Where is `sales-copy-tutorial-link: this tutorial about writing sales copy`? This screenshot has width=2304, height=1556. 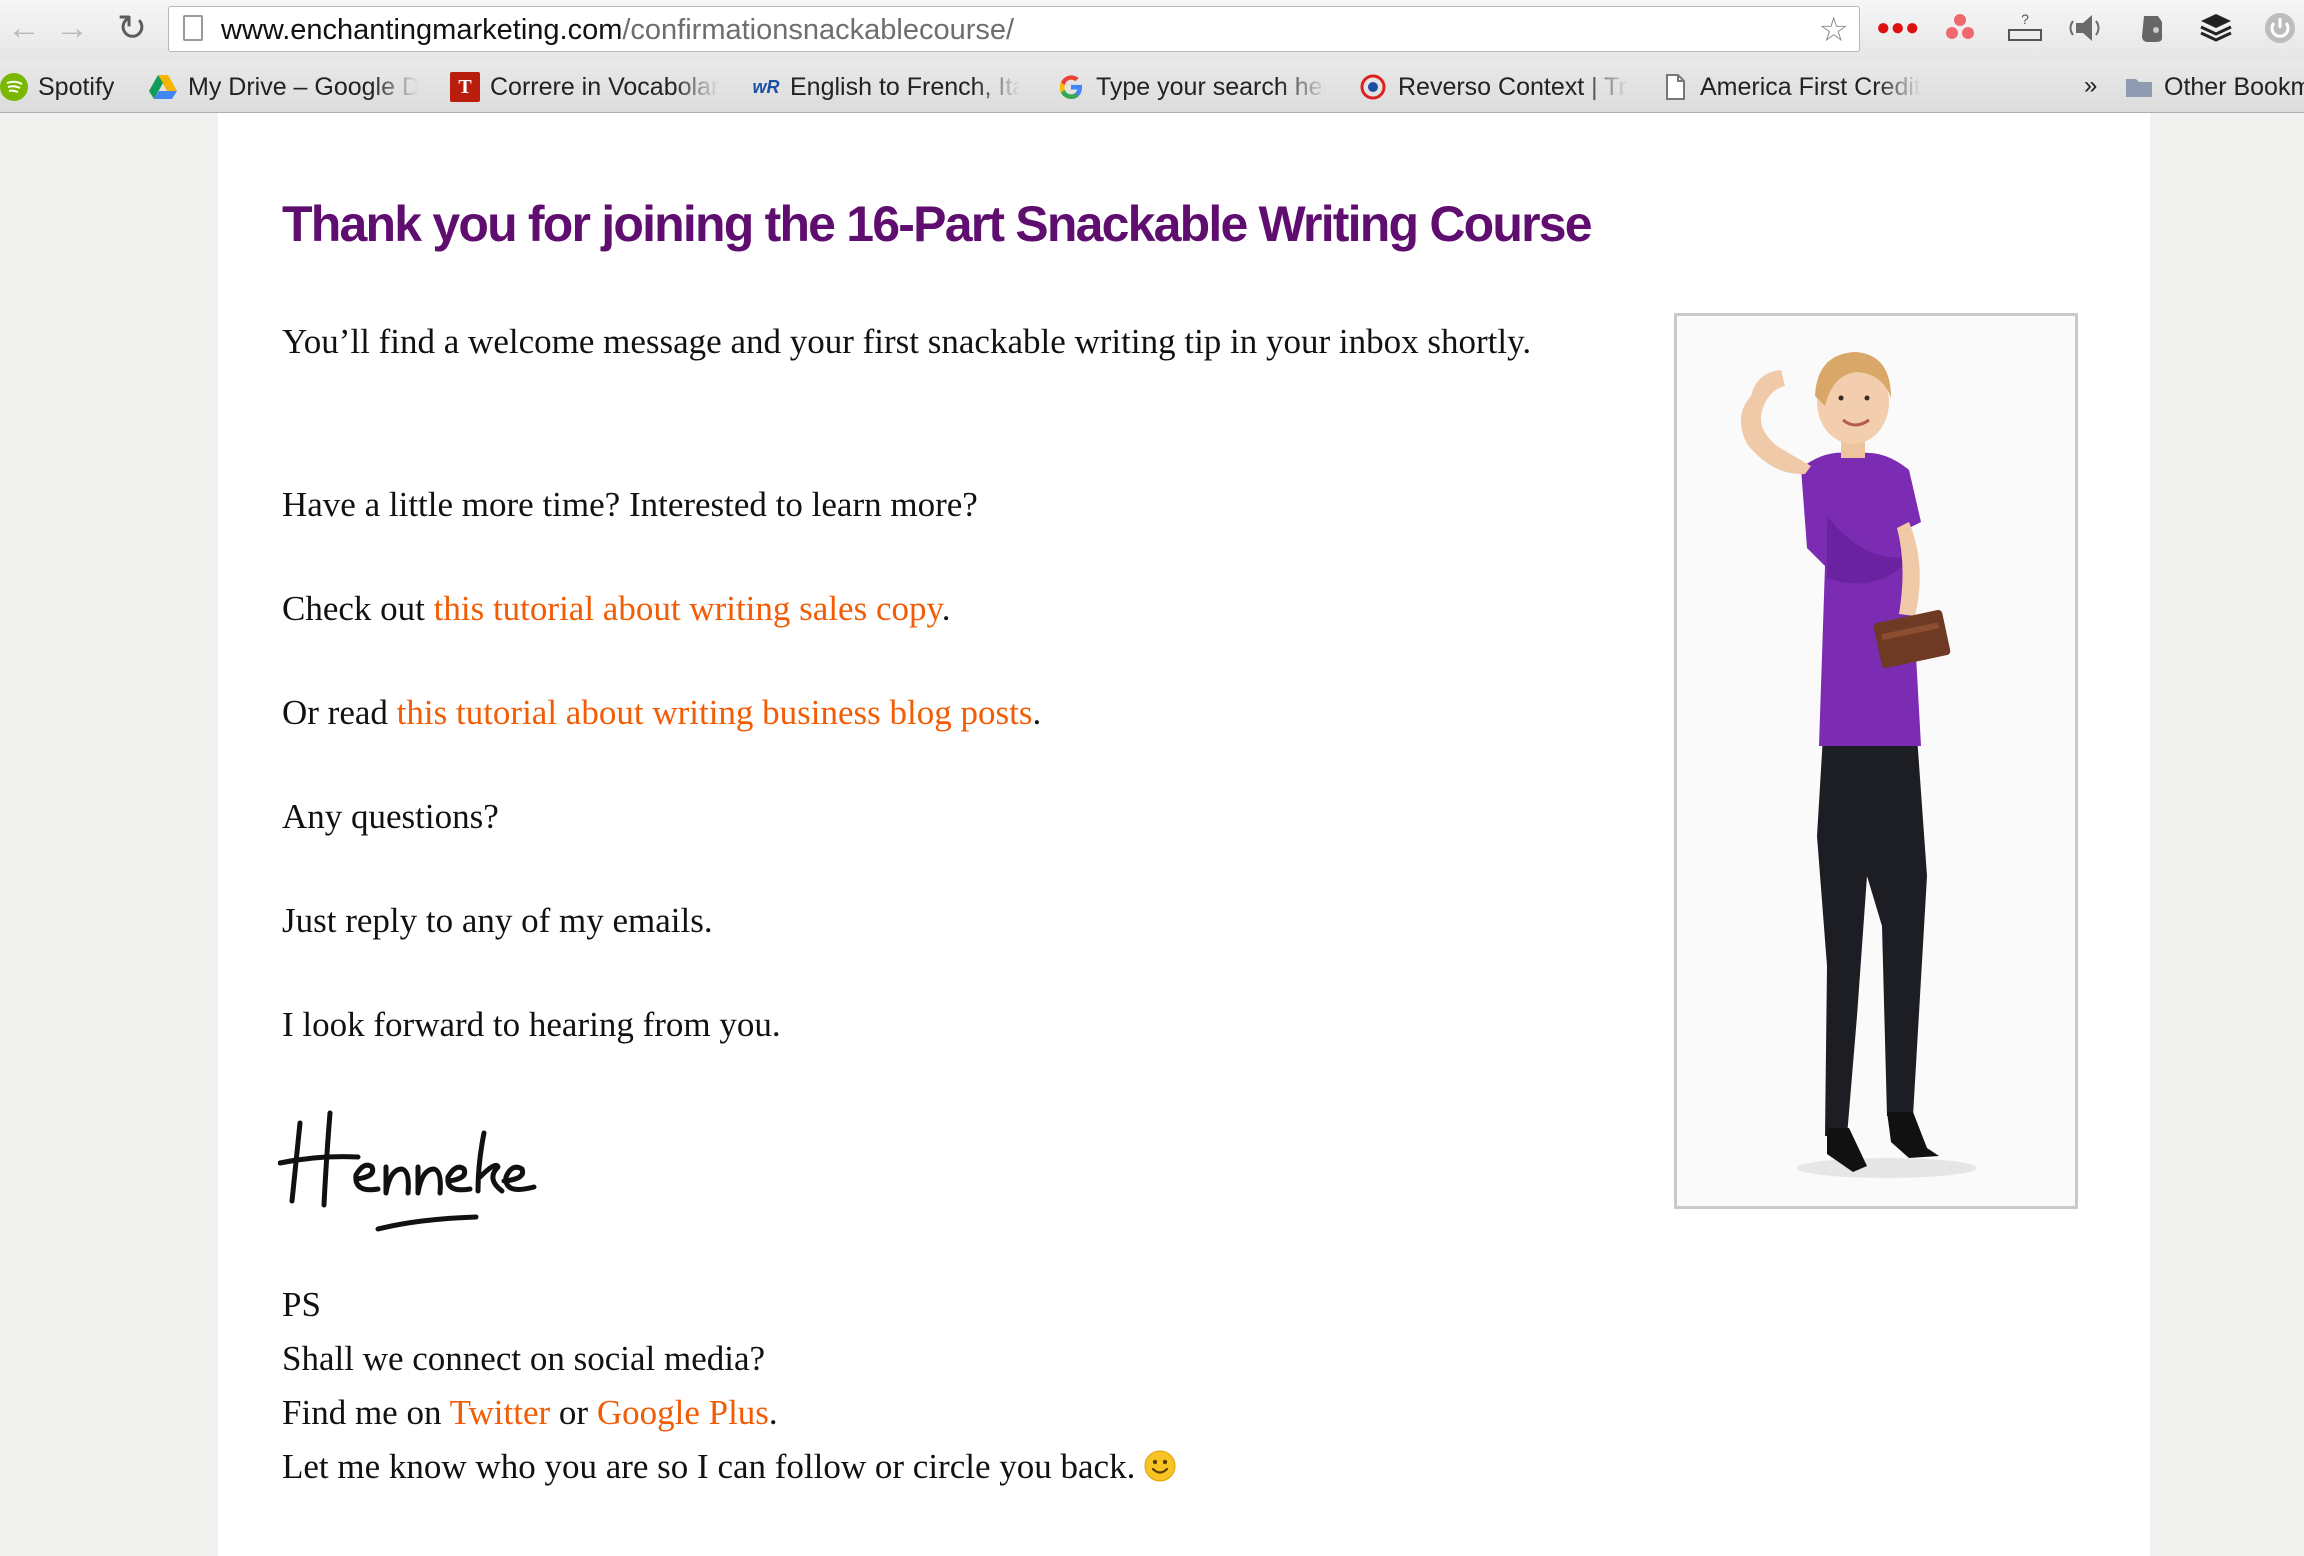 sales-copy-tutorial-link: this tutorial about writing sales copy is located at coordinates (688, 608).